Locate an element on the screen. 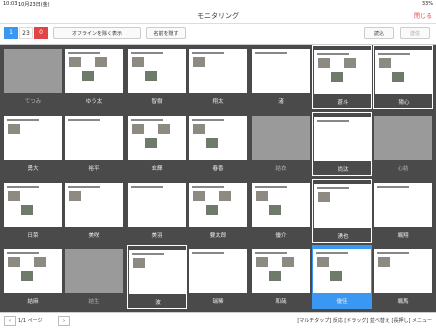  student-name-label: ゆう太 is located at coordinates (94, 102).